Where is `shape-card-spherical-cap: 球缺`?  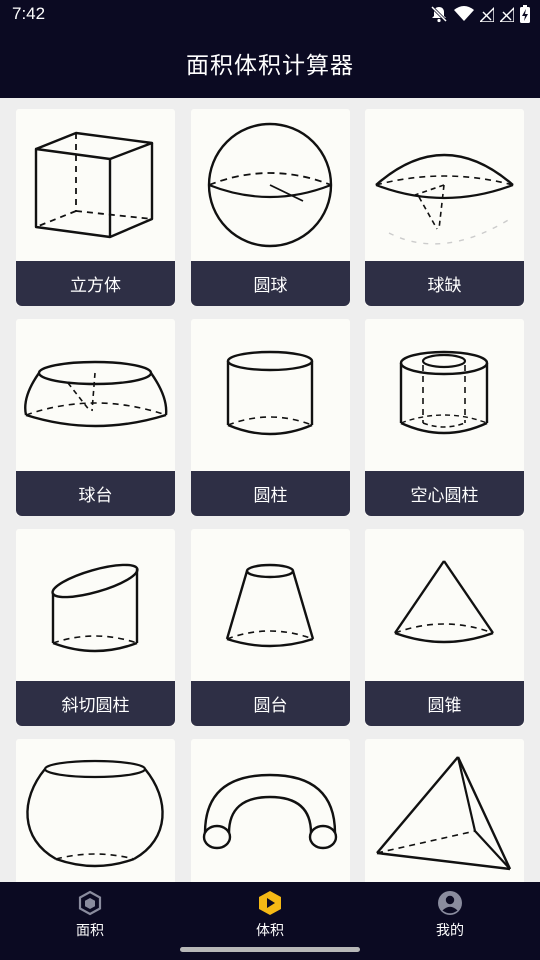 shape-card-spherical-cap: 球缺 is located at coordinates (444, 207).